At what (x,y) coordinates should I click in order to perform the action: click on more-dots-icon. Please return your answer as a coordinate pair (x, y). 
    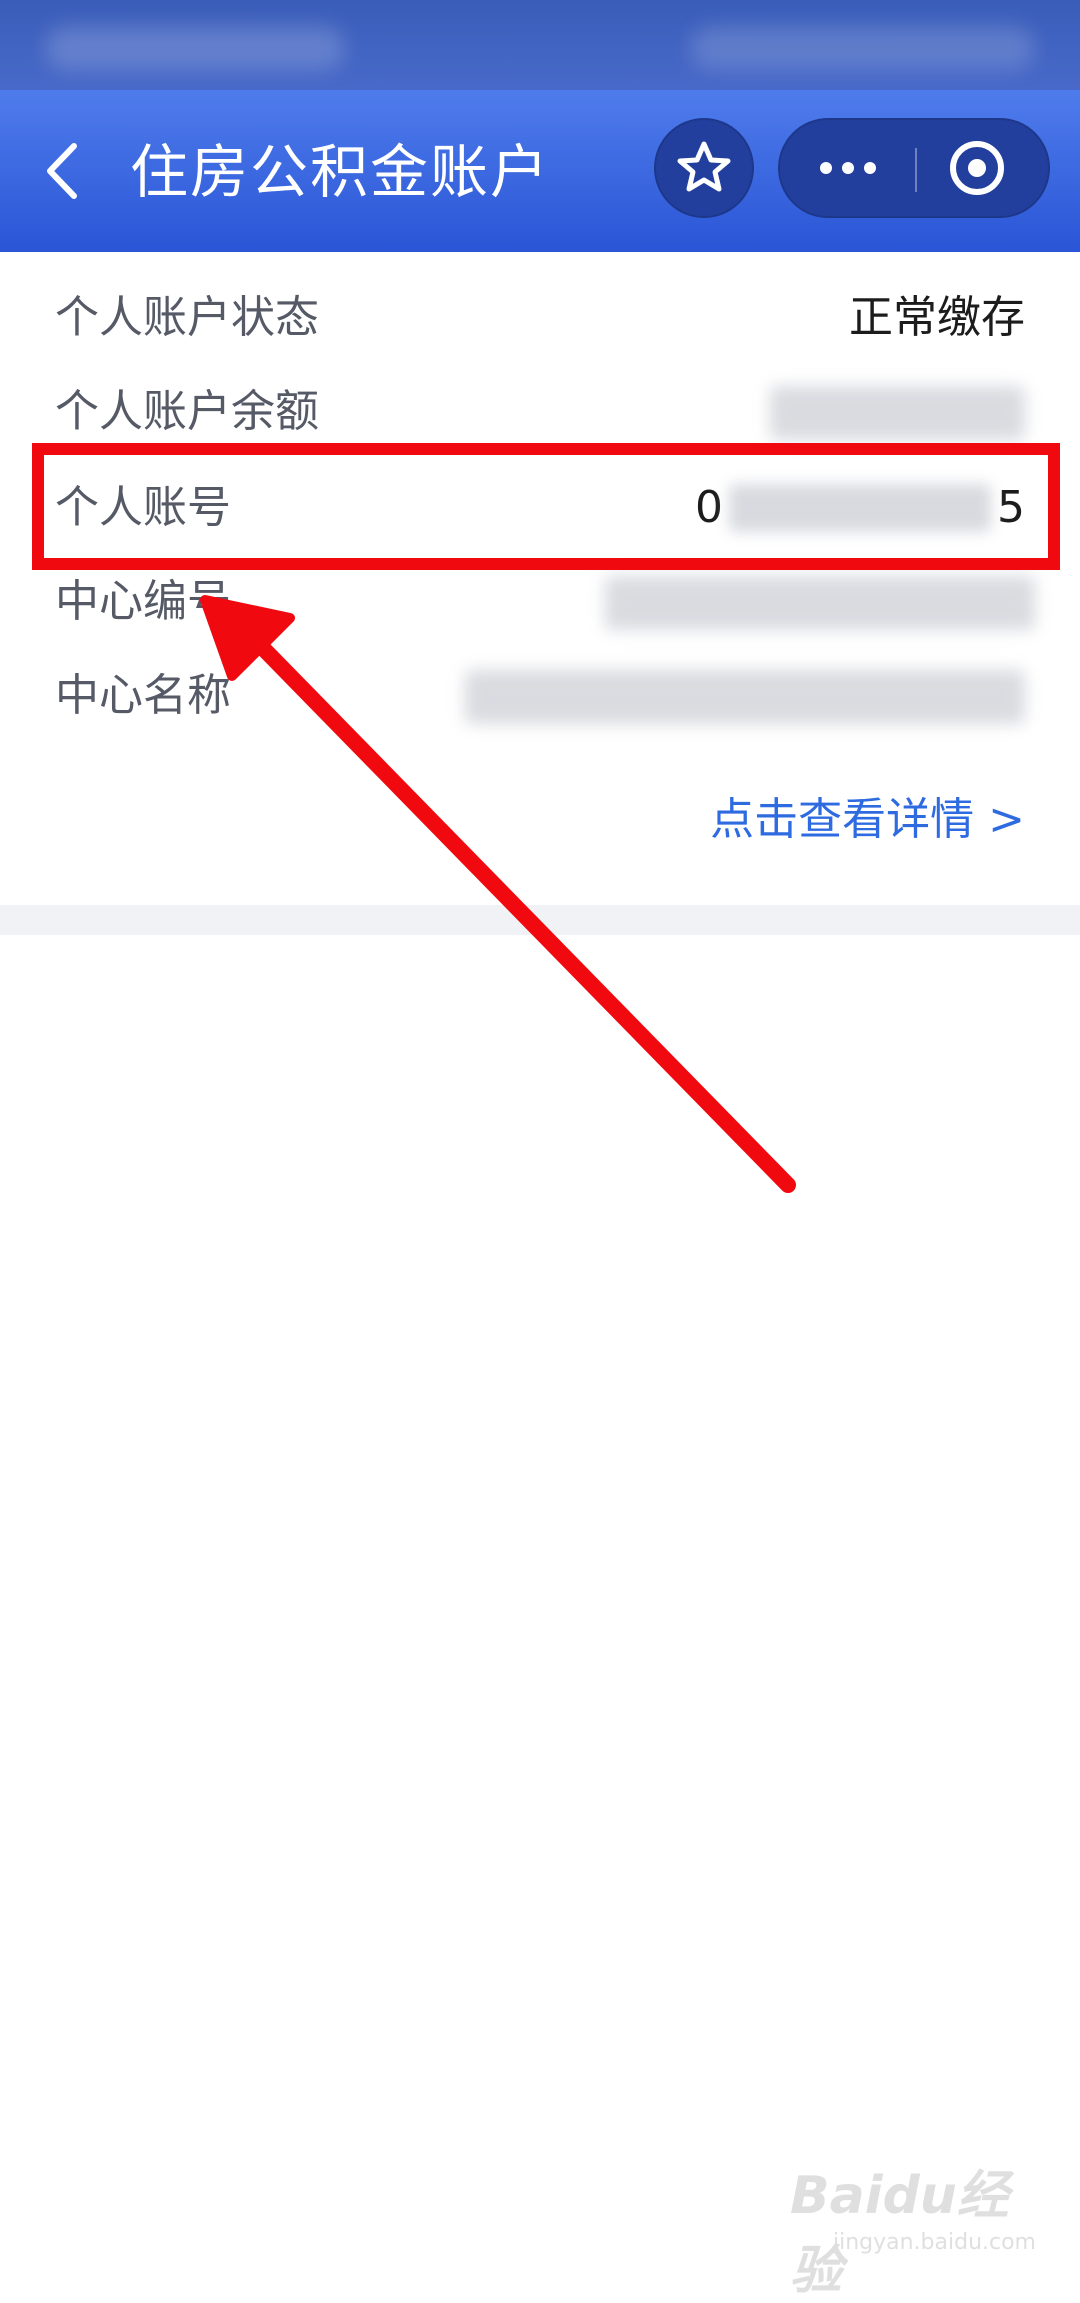
    Looking at the image, I should click on (848, 168).